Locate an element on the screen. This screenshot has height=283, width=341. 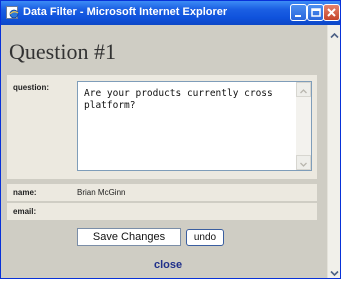
email-row: email: is located at coordinates (162, 211).